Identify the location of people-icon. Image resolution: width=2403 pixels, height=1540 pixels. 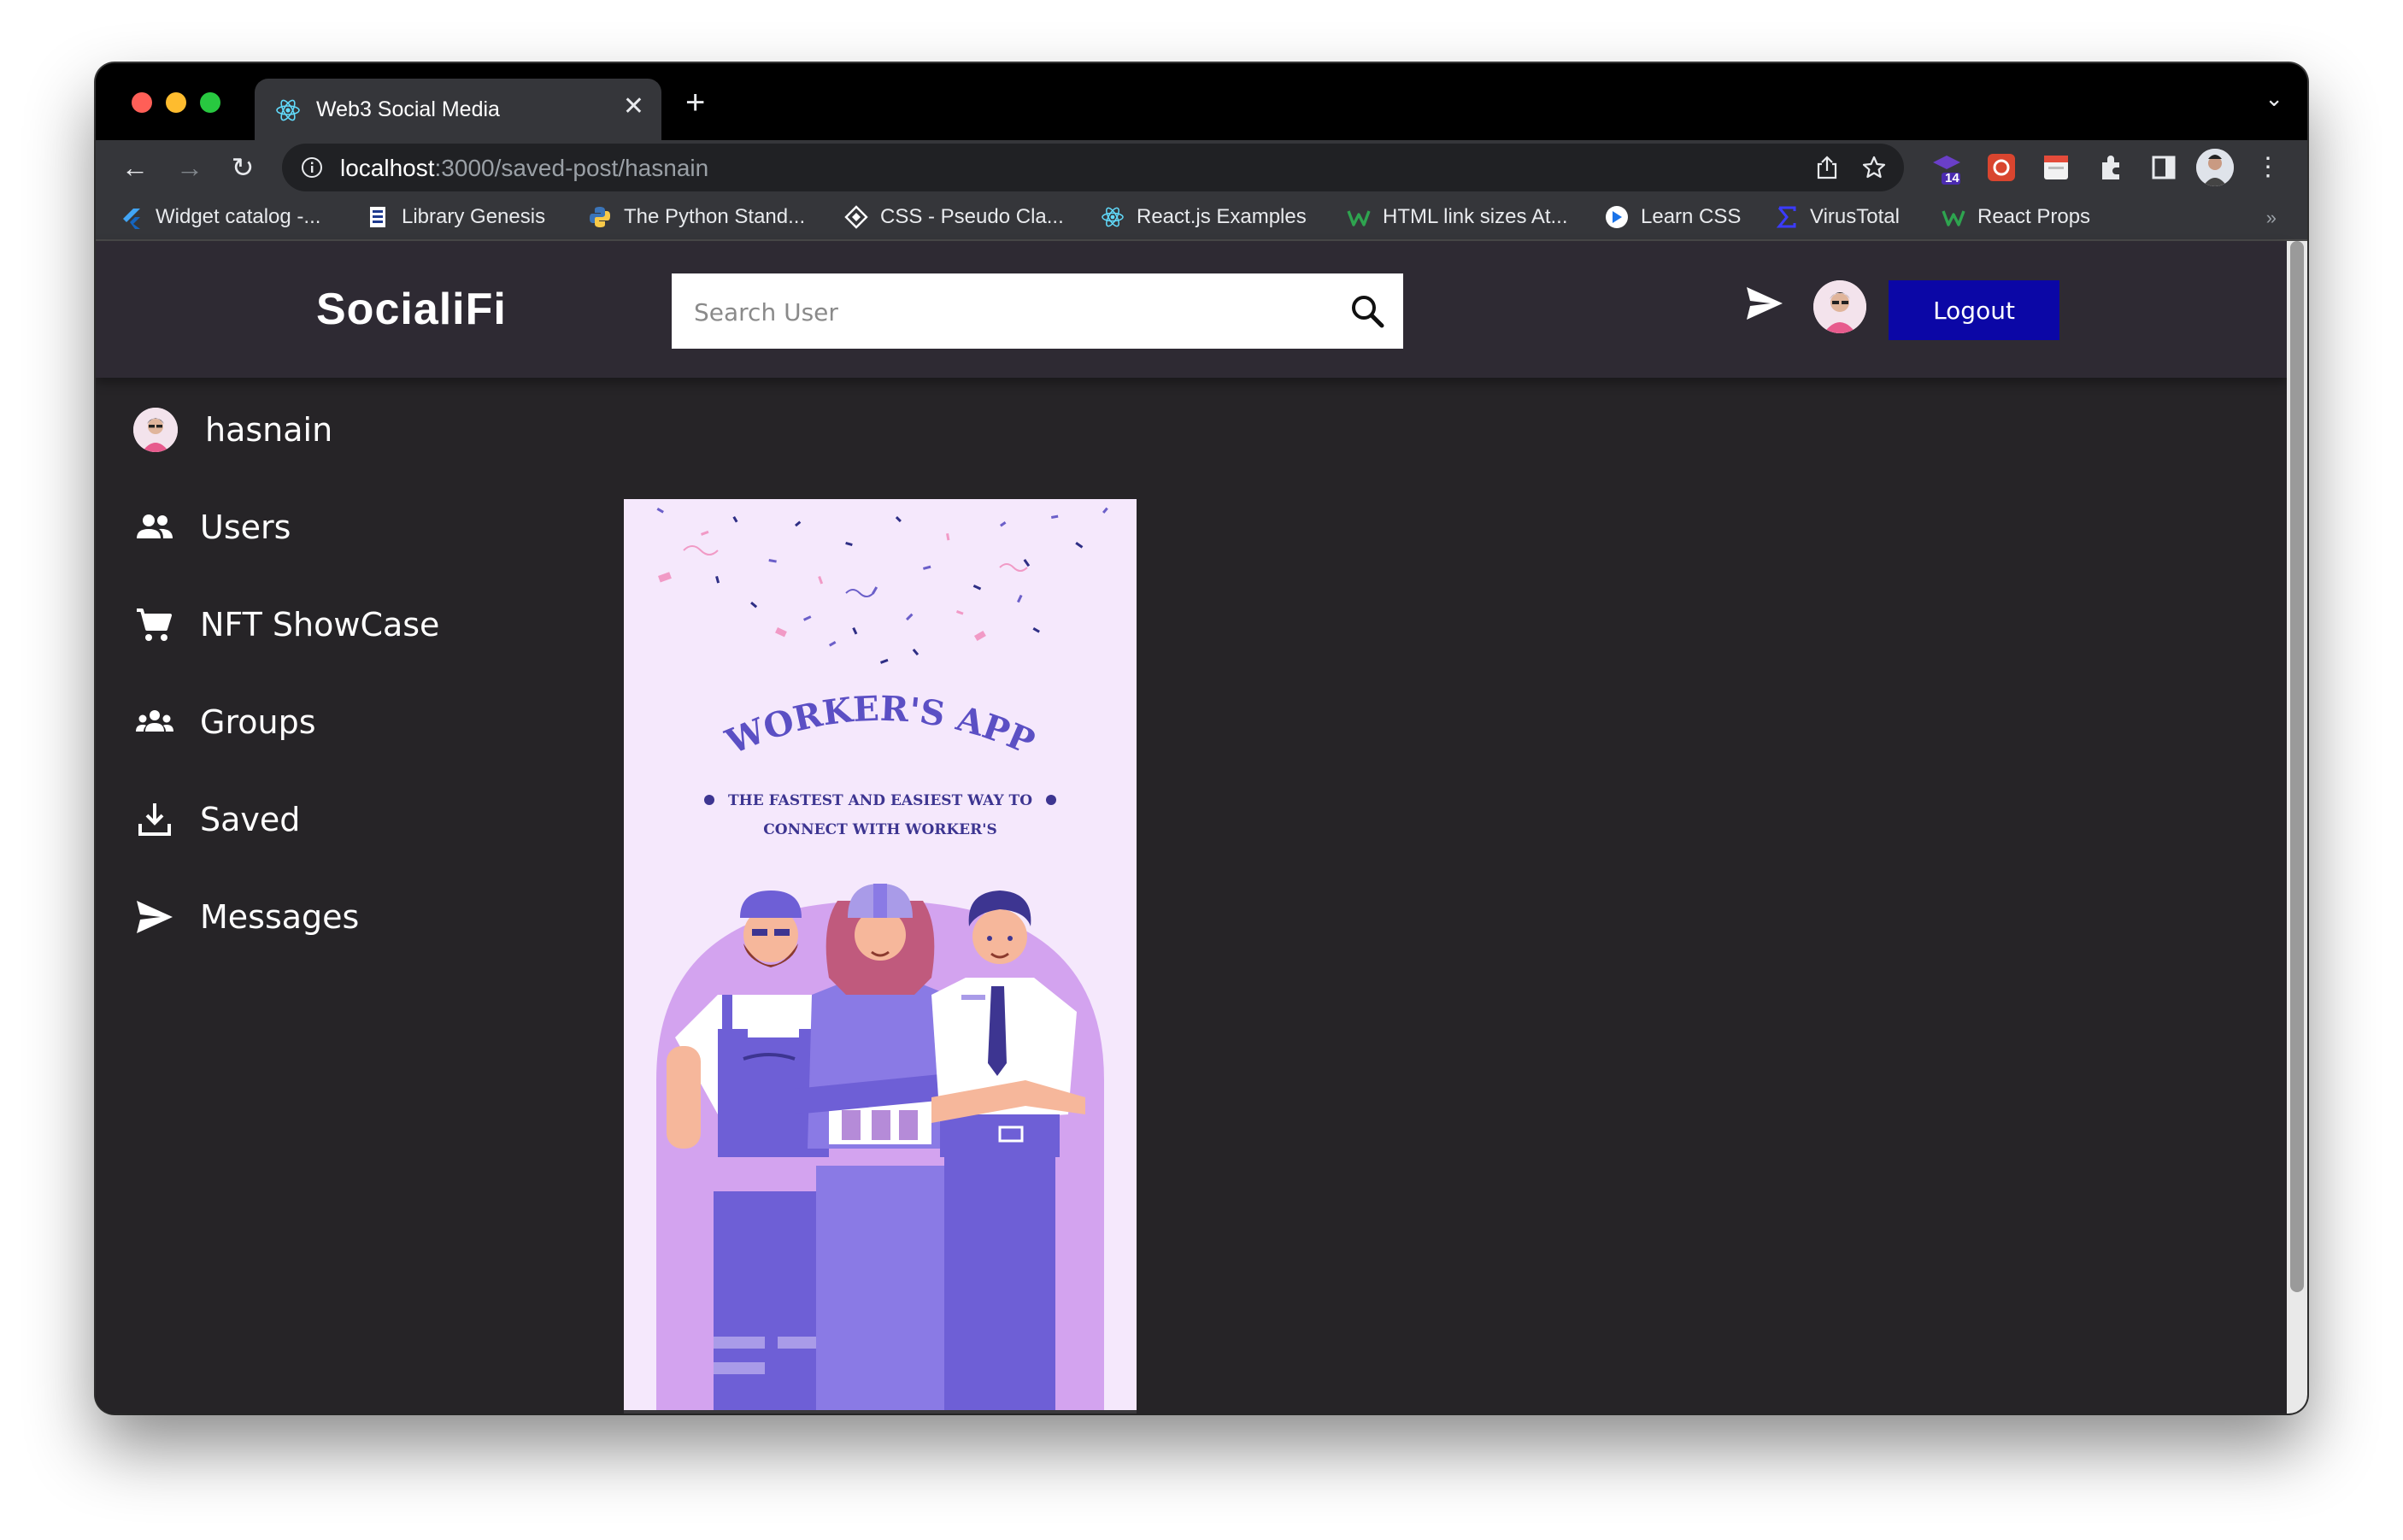
(155, 526).